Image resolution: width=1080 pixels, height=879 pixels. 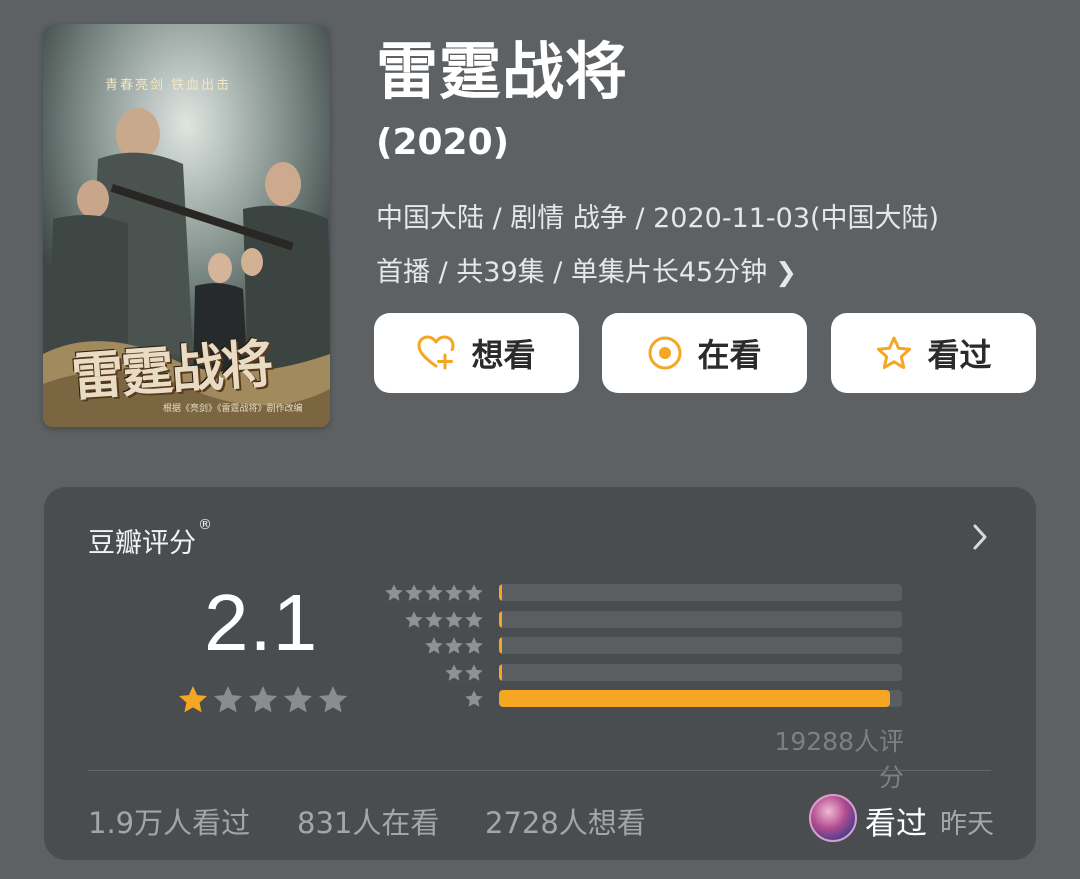 I want to click on rating-score: 2.1, so click(x=261, y=622).